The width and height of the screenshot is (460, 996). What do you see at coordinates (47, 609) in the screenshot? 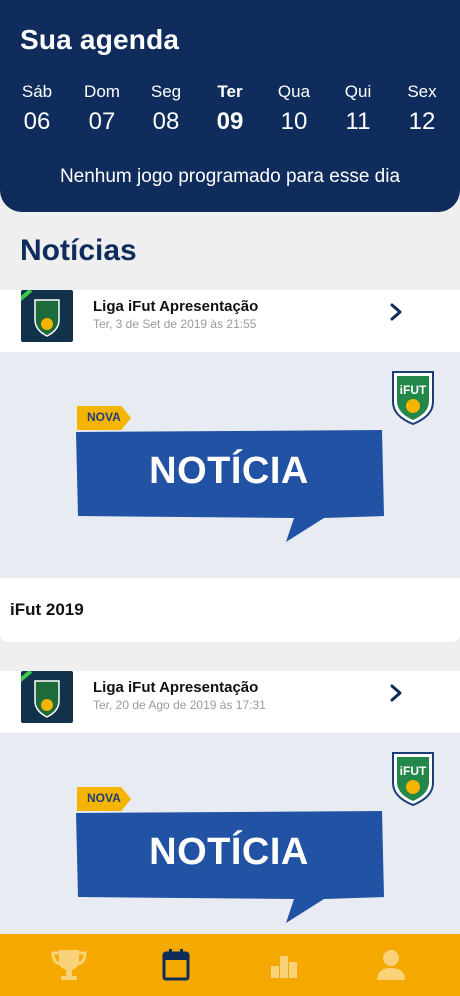
I see `news-title: iFut 2019` at bounding box center [47, 609].